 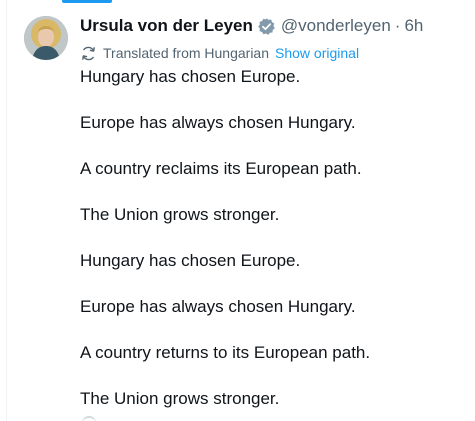 I want to click on avatar, so click(x=46, y=38).